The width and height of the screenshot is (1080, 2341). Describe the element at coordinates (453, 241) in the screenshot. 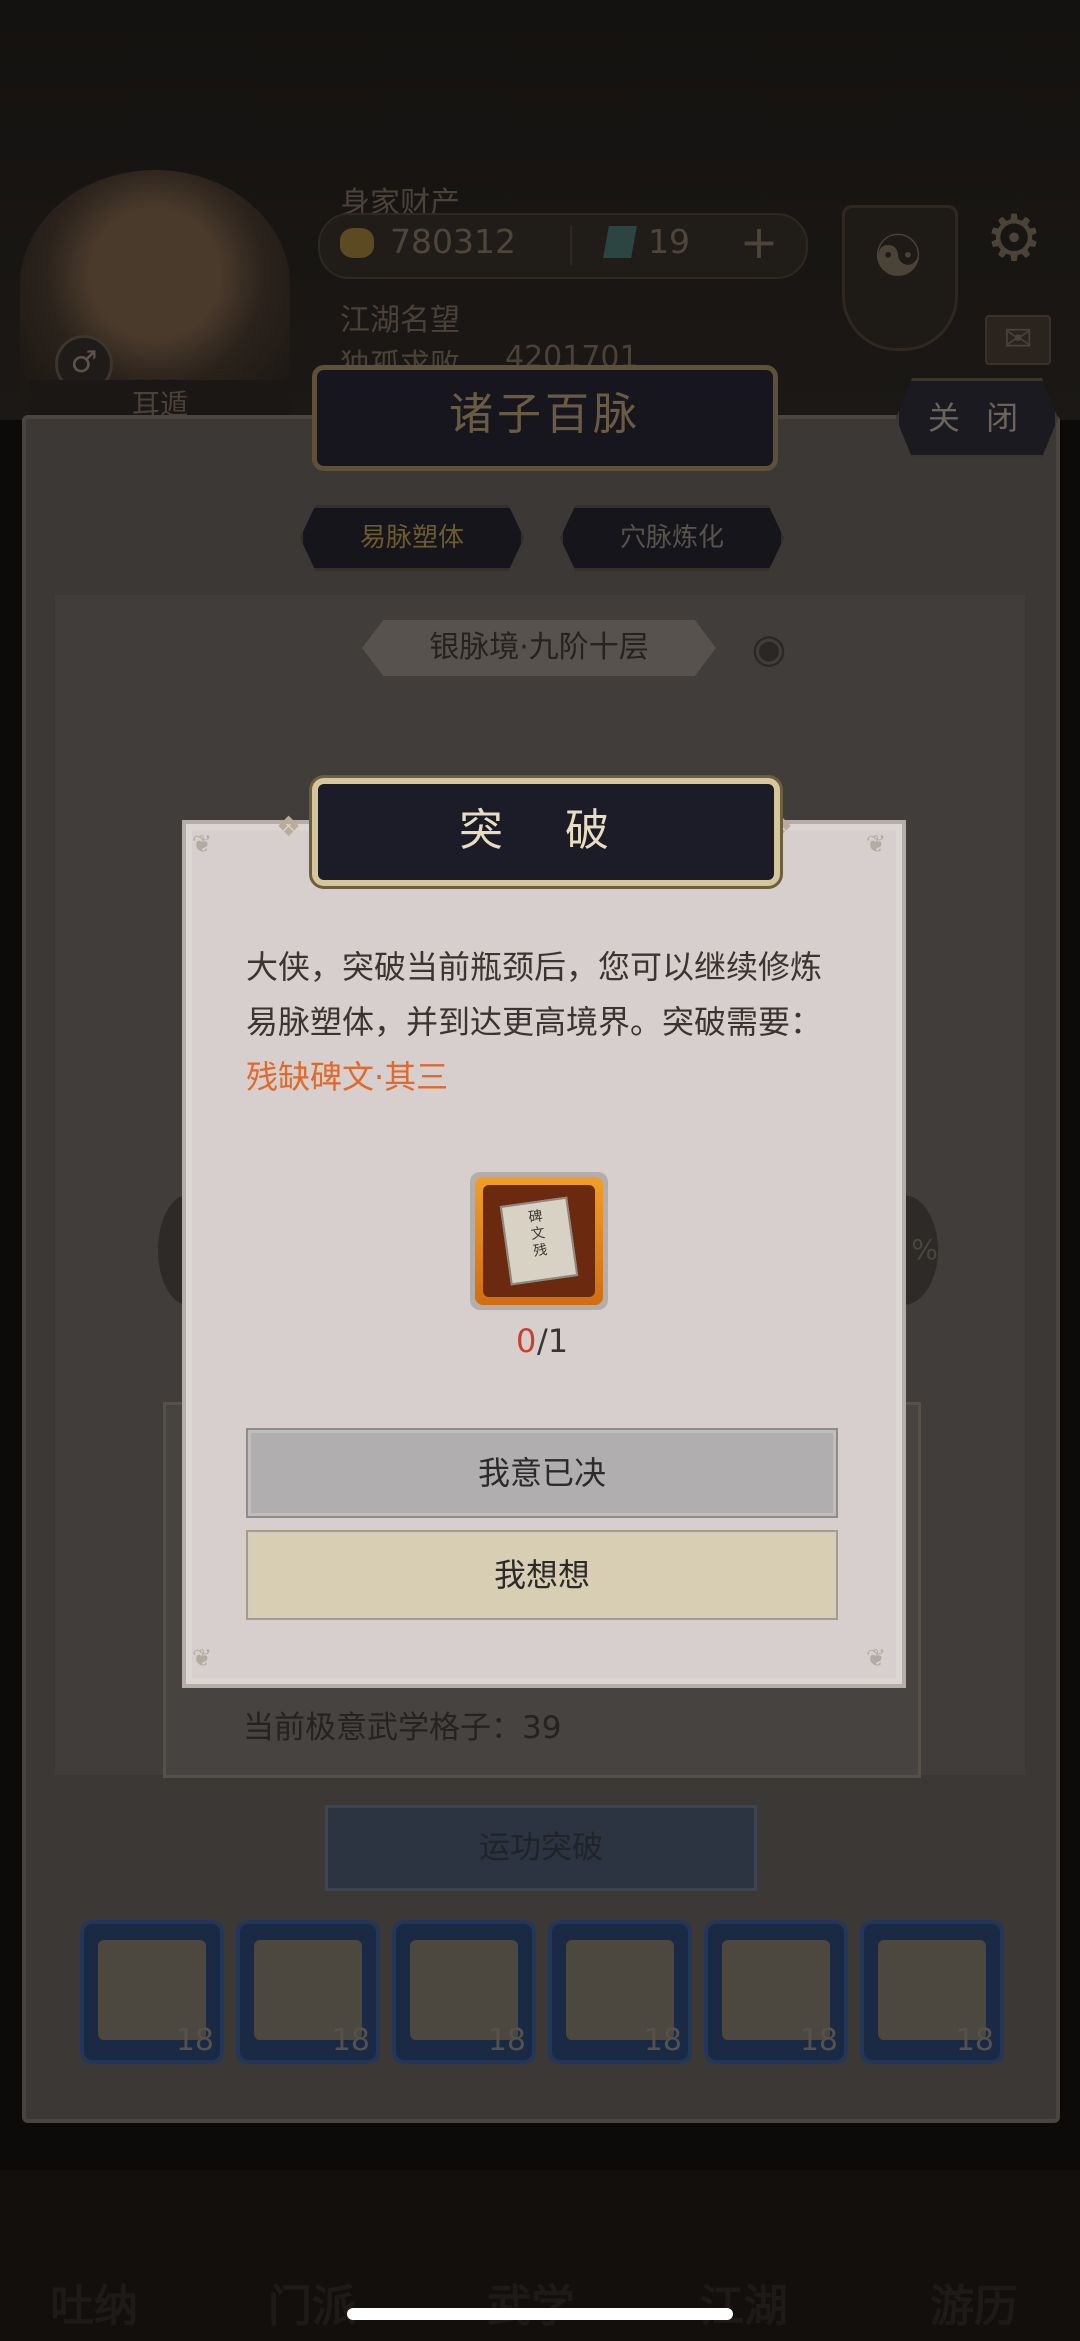

I see `coin-amount: 780312` at that location.